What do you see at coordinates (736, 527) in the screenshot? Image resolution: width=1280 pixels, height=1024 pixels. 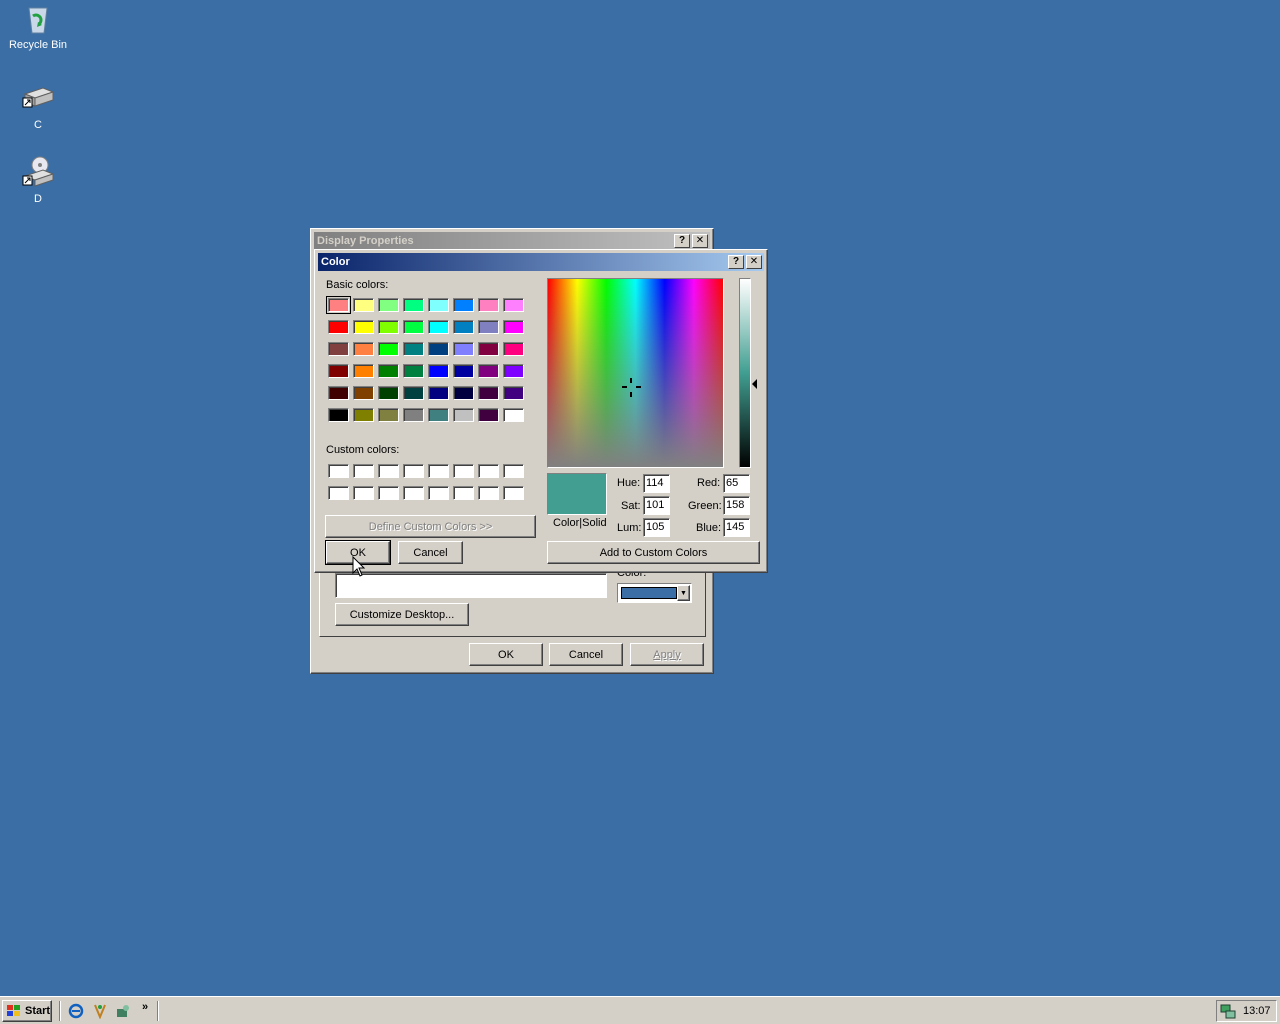 I see `blue-field: 145` at bounding box center [736, 527].